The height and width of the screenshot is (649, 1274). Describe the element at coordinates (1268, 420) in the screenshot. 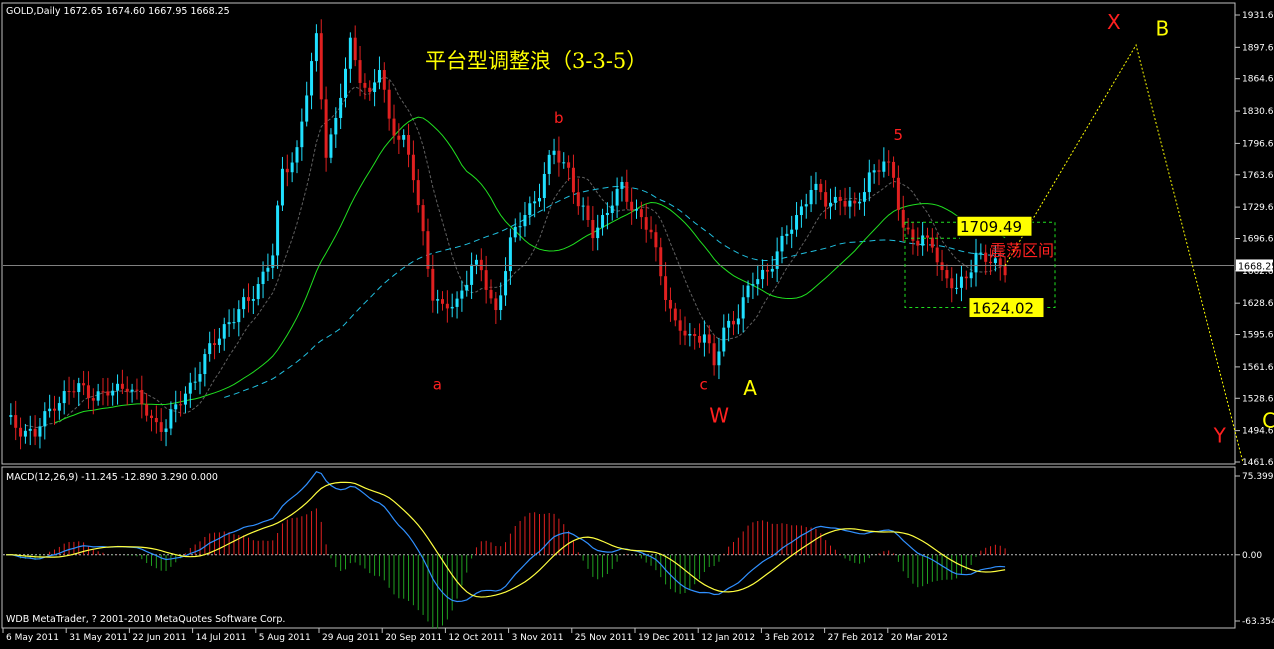

I see `wave-label-C: C` at that location.